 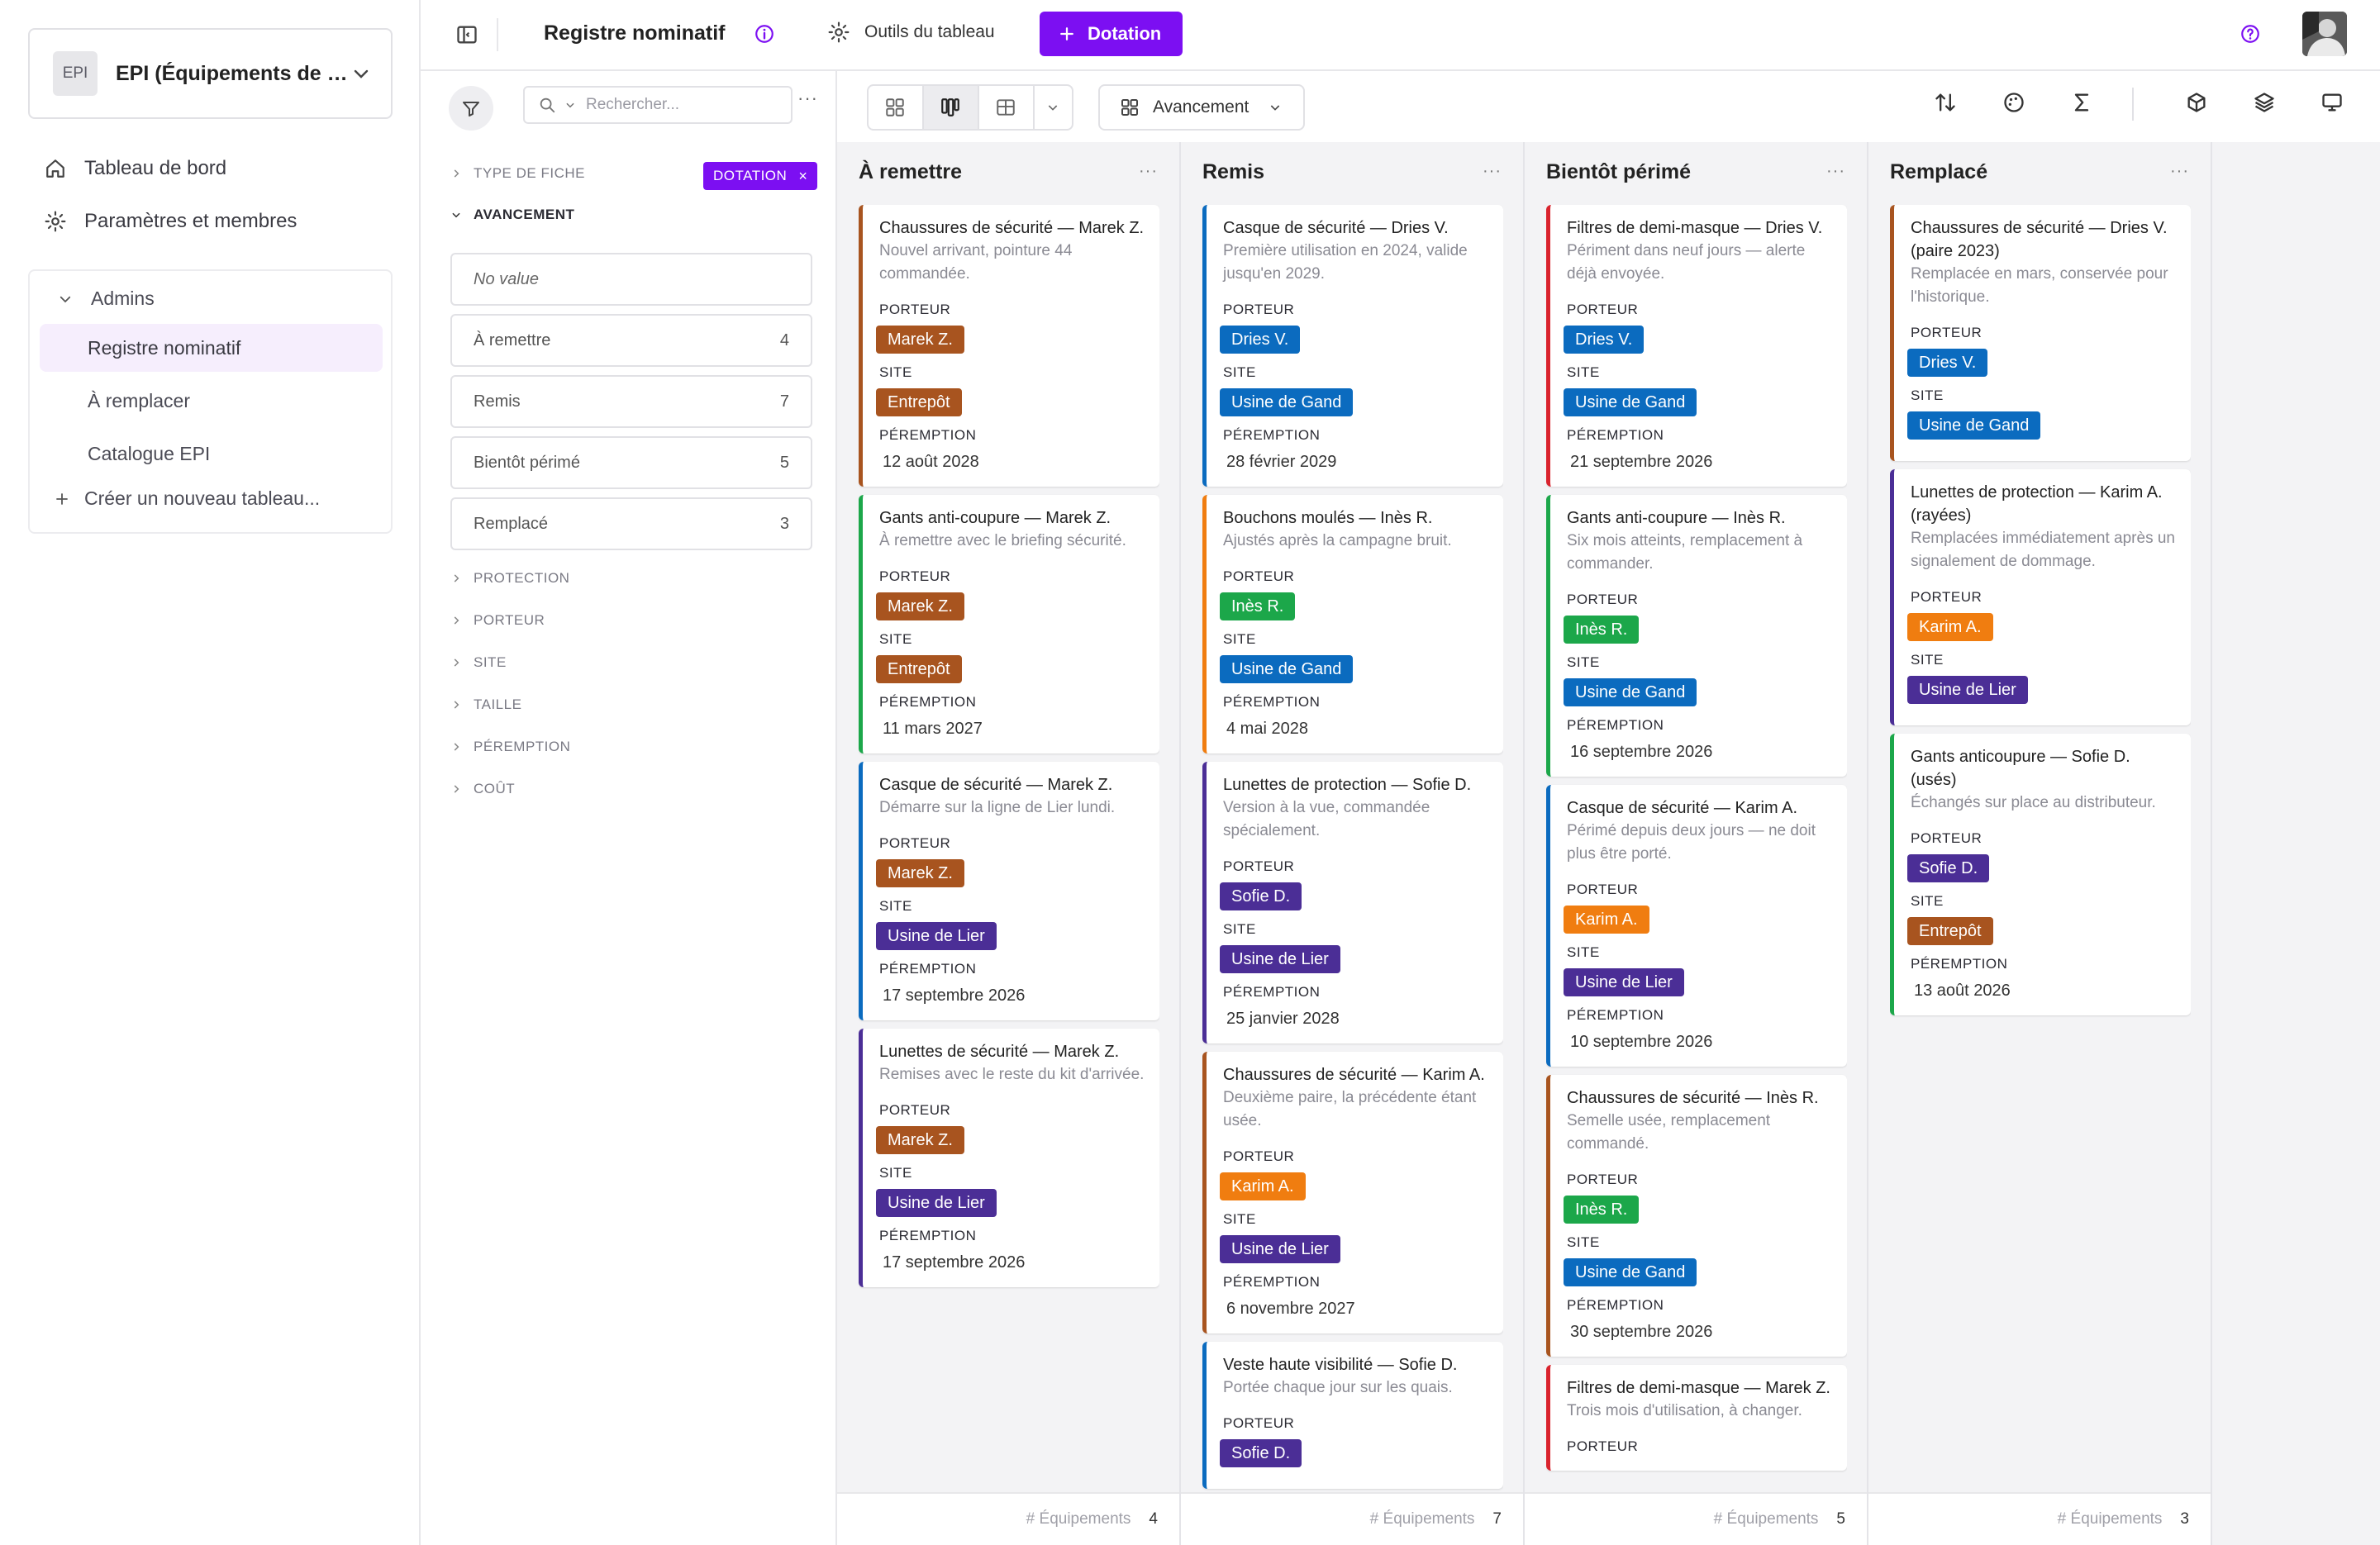 I want to click on help-button, so click(x=2250, y=34).